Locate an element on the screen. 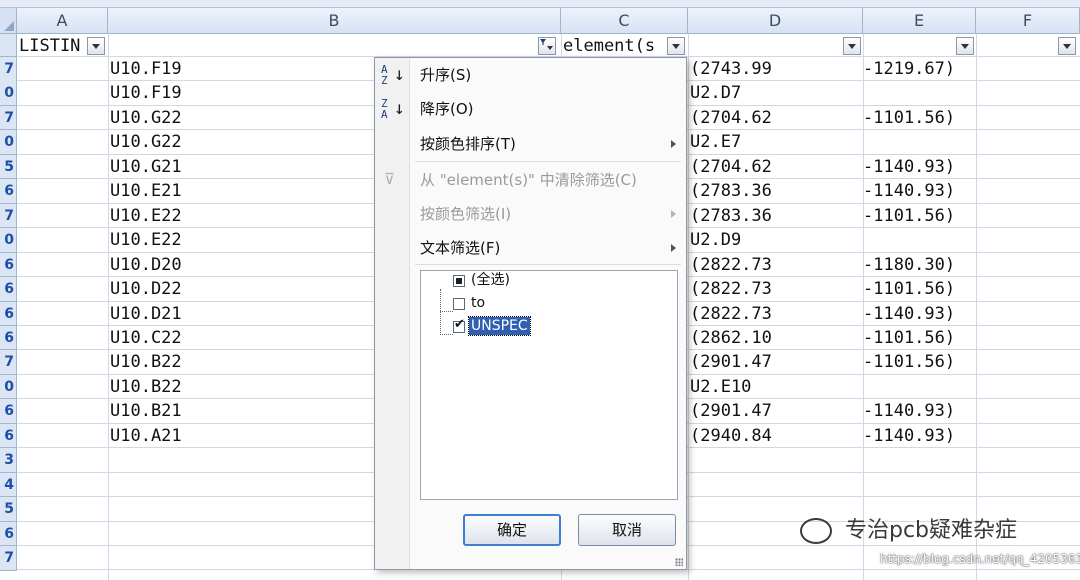  column-header-d: D is located at coordinates (775, 21).